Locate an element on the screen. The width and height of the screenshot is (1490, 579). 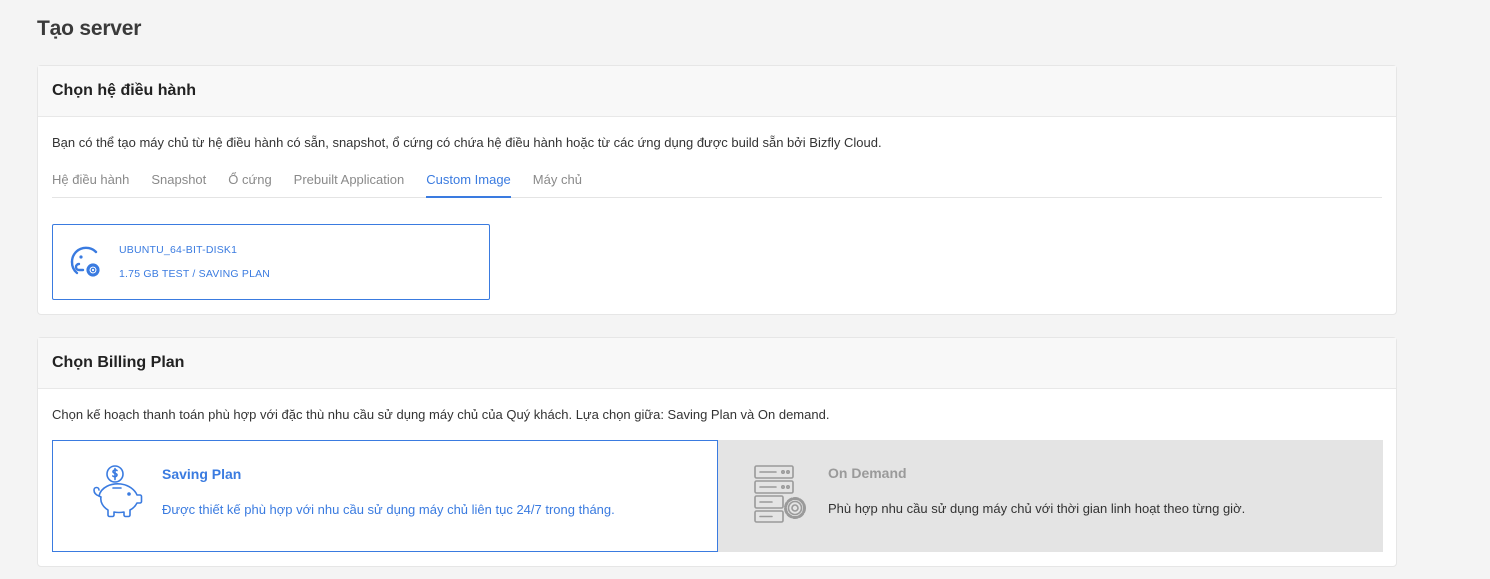
page-title: Tạo server is located at coordinates (89, 28).